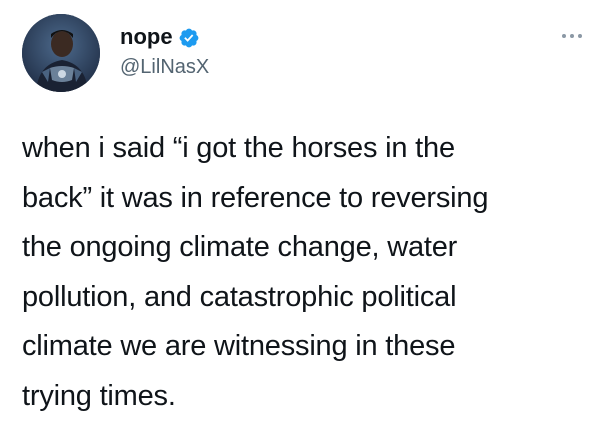 The height and width of the screenshot is (438, 599). Describe the element at coordinates (239, 296) in the screenshot. I see `tweet-text-line: pollution, and catastrophic political` at that location.